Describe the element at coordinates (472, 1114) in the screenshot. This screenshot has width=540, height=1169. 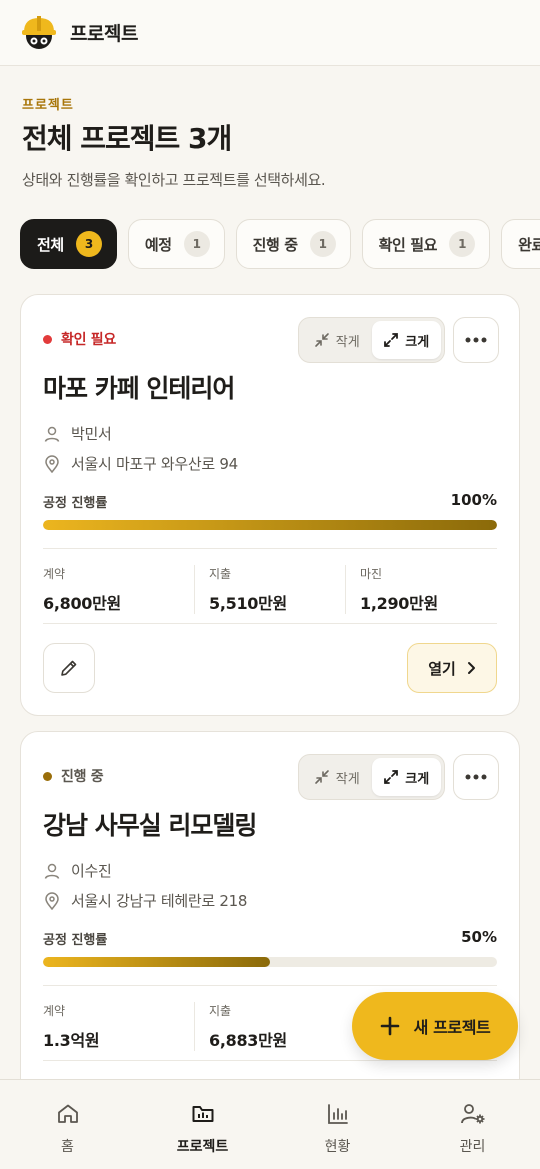
I see `user-settings-icon` at that location.